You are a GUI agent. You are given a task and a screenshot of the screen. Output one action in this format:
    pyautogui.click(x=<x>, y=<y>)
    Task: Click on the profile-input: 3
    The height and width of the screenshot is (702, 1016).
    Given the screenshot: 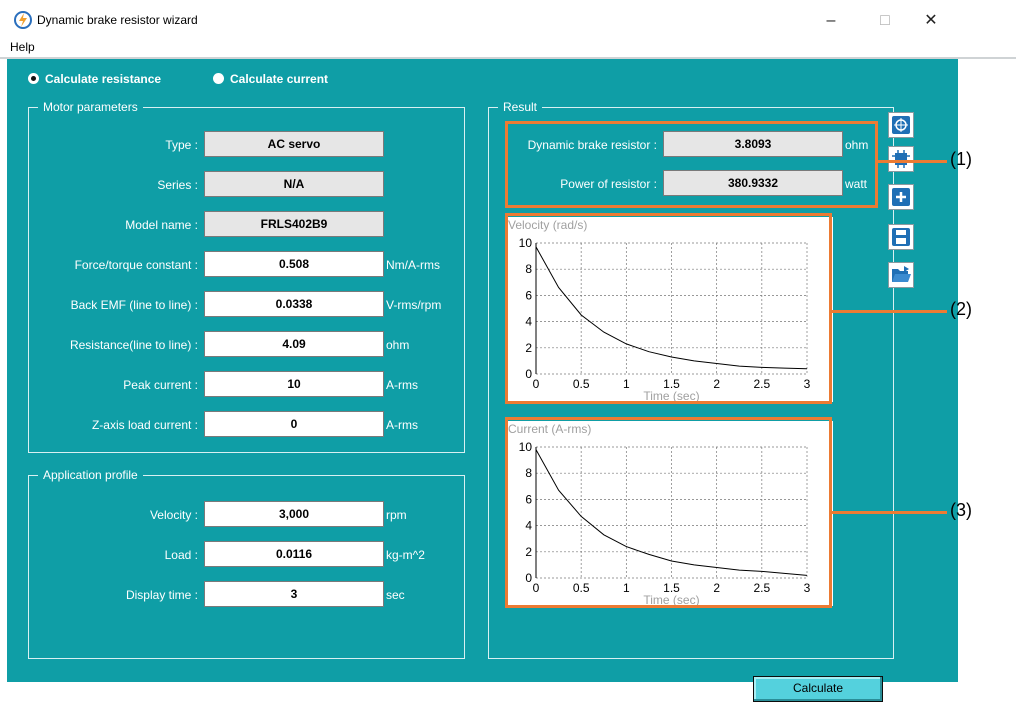 What is the action you would take?
    pyautogui.click(x=294, y=594)
    